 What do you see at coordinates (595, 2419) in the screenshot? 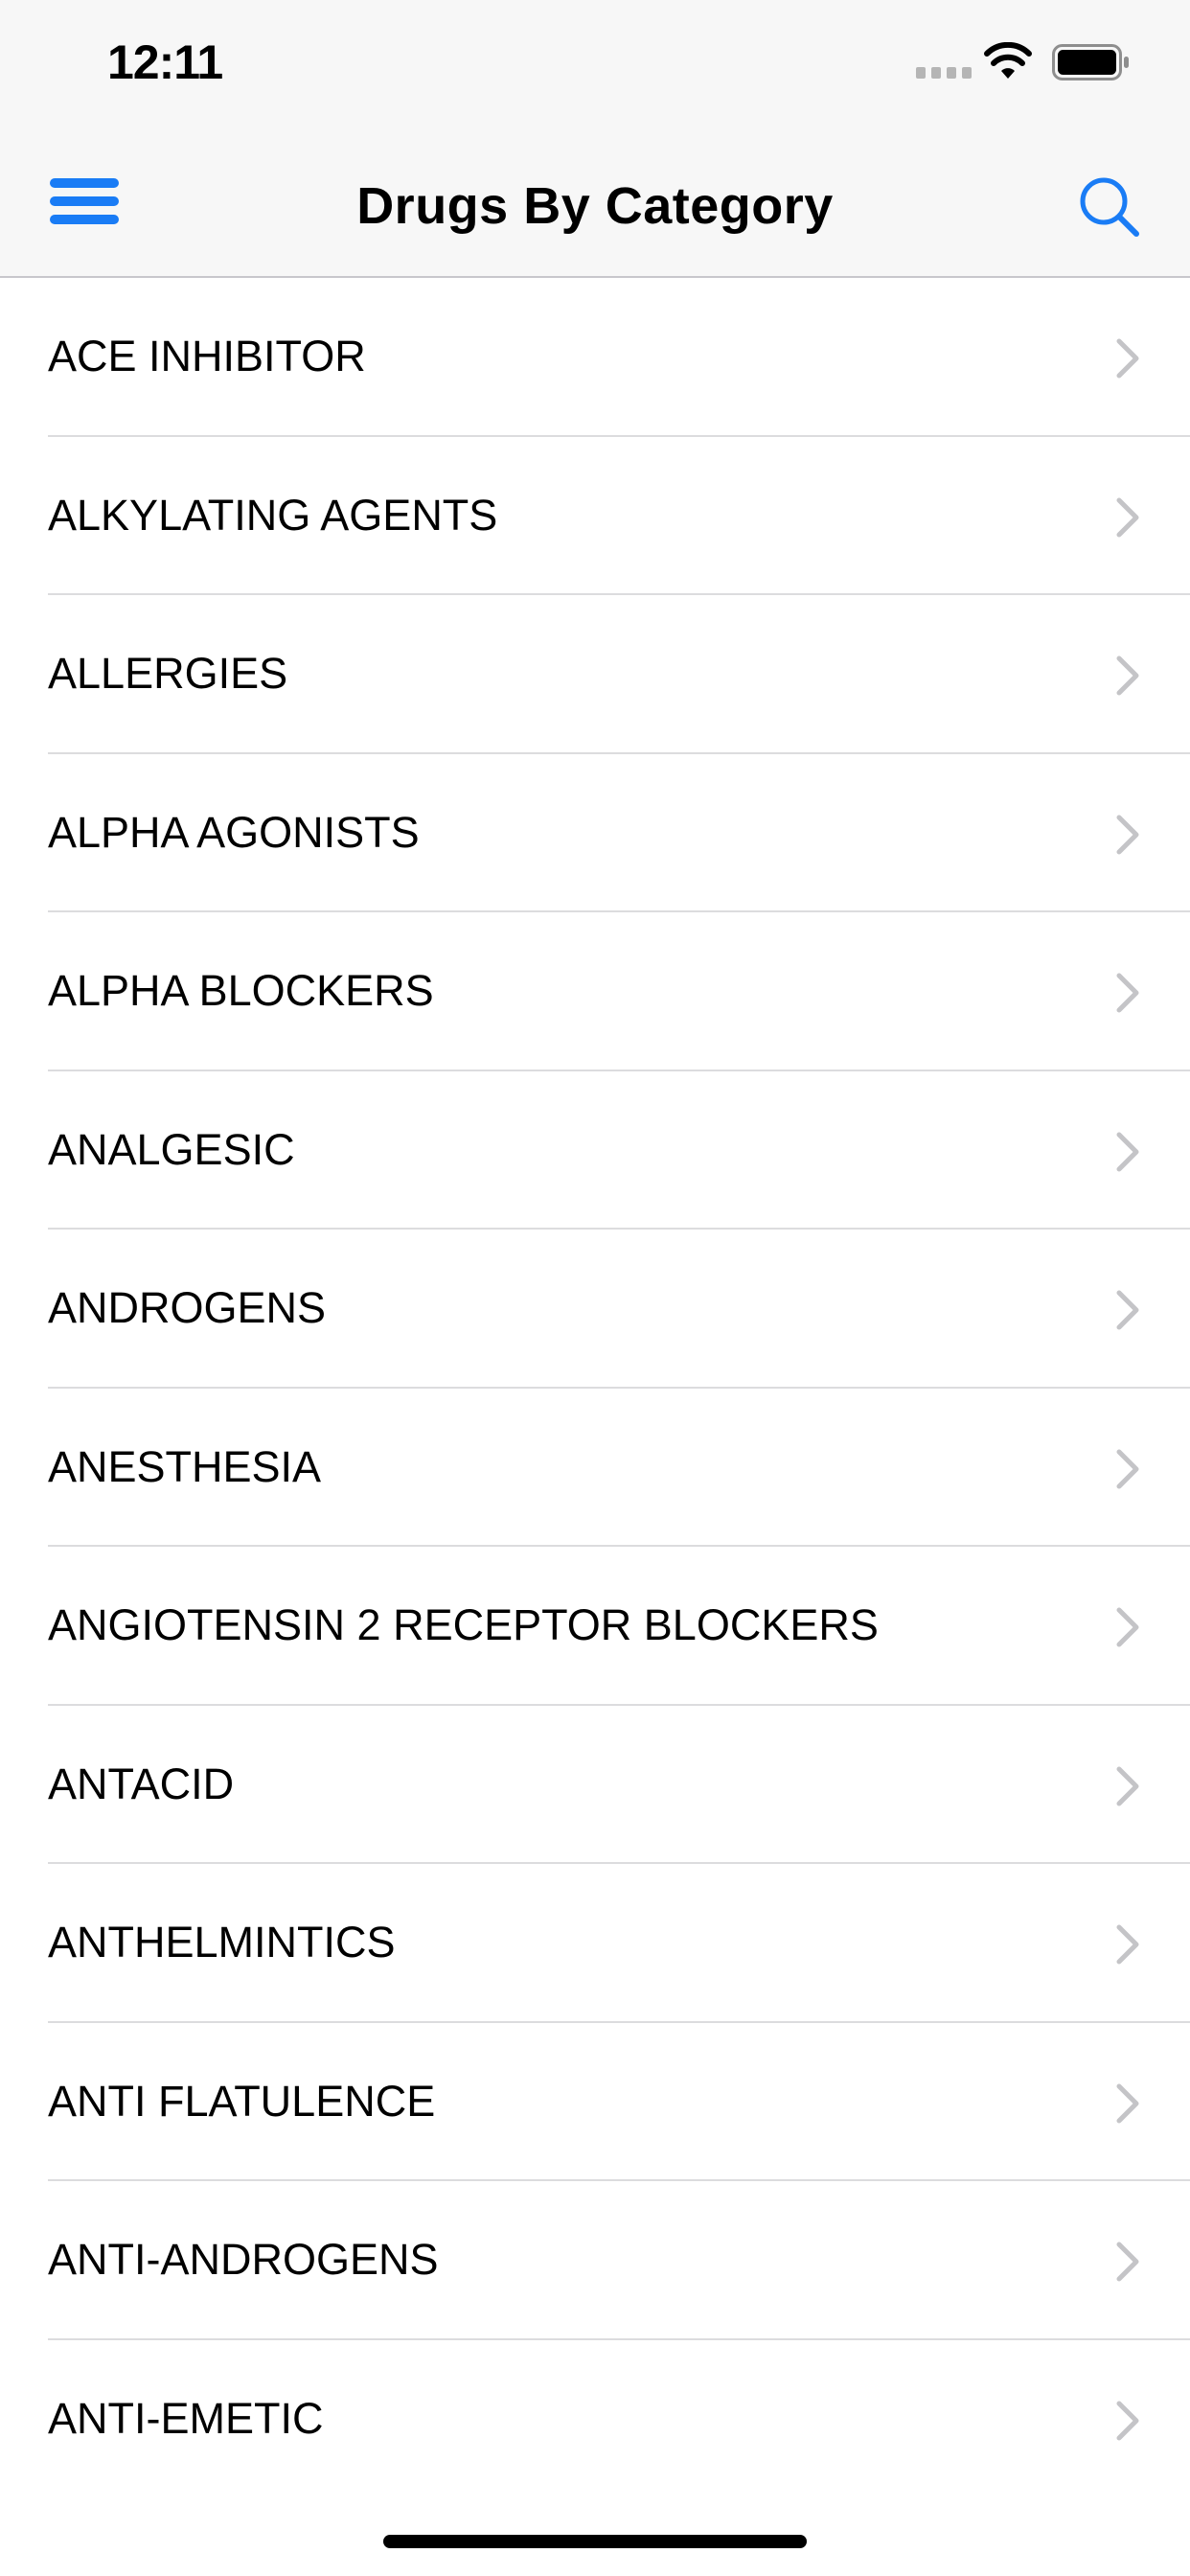
I see `list-item: ANTI-EMETIC` at bounding box center [595, 2419].